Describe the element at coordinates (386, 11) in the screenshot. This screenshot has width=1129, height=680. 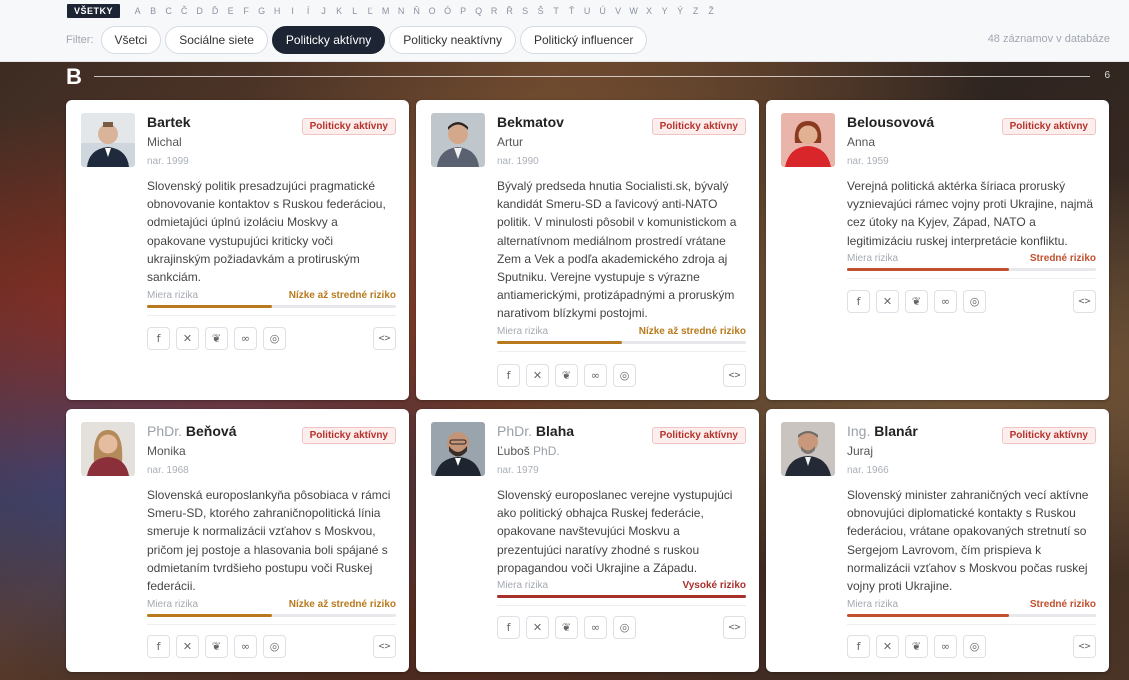
I see `alphabet-letter: M` at that location.